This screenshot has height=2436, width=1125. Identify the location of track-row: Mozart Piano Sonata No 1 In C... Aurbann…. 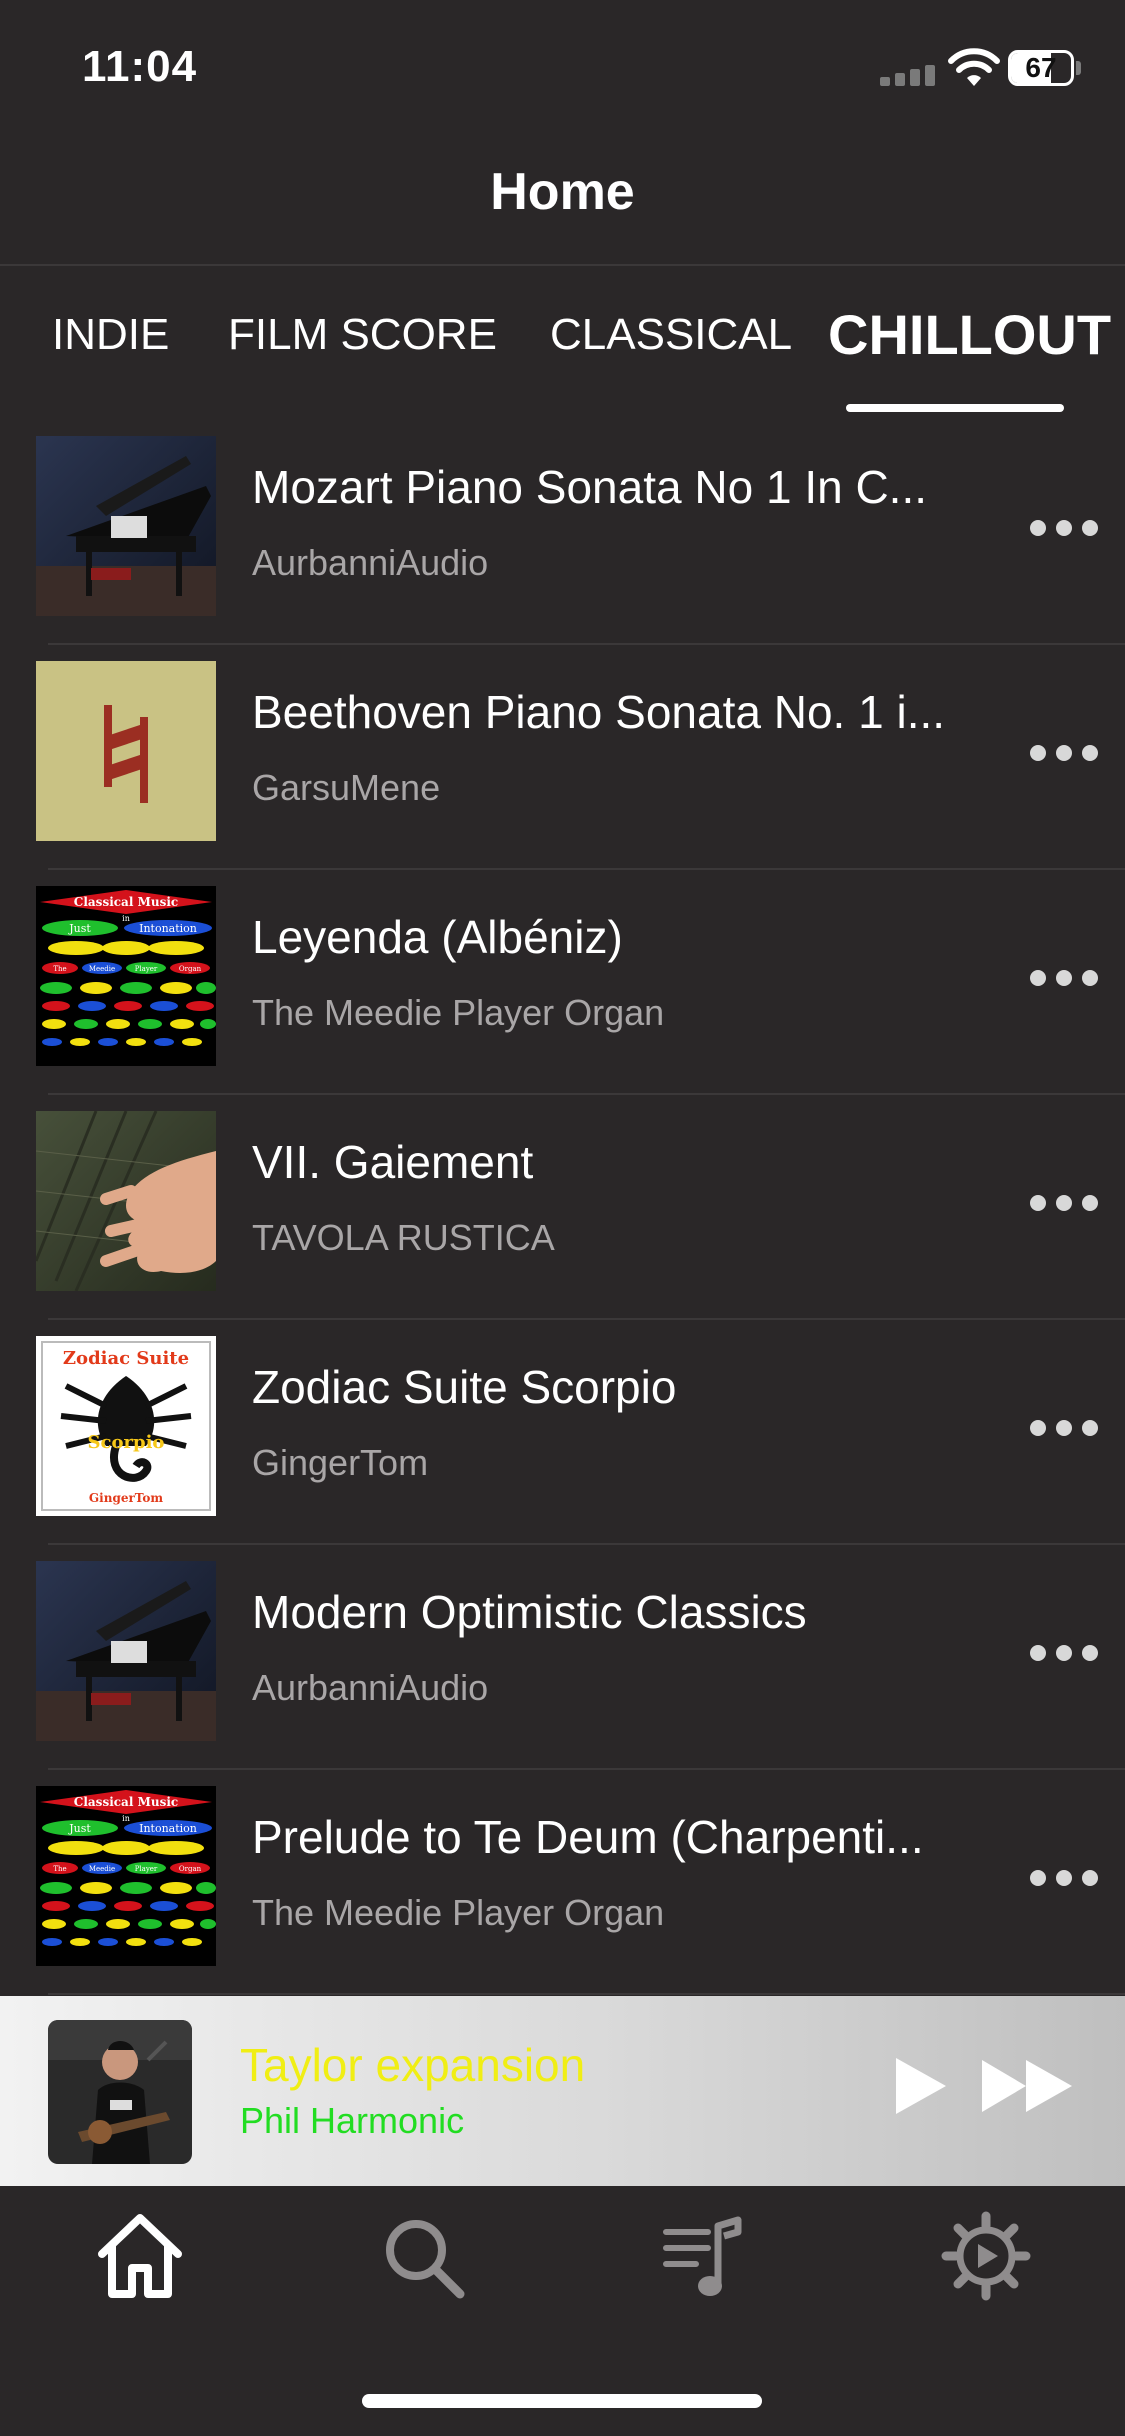
(562, 532).